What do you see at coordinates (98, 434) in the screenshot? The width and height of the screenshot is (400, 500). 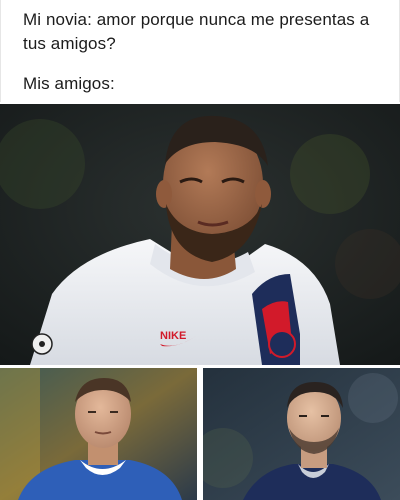 I see `photo-friend-left` at bounding box center [98, 434].